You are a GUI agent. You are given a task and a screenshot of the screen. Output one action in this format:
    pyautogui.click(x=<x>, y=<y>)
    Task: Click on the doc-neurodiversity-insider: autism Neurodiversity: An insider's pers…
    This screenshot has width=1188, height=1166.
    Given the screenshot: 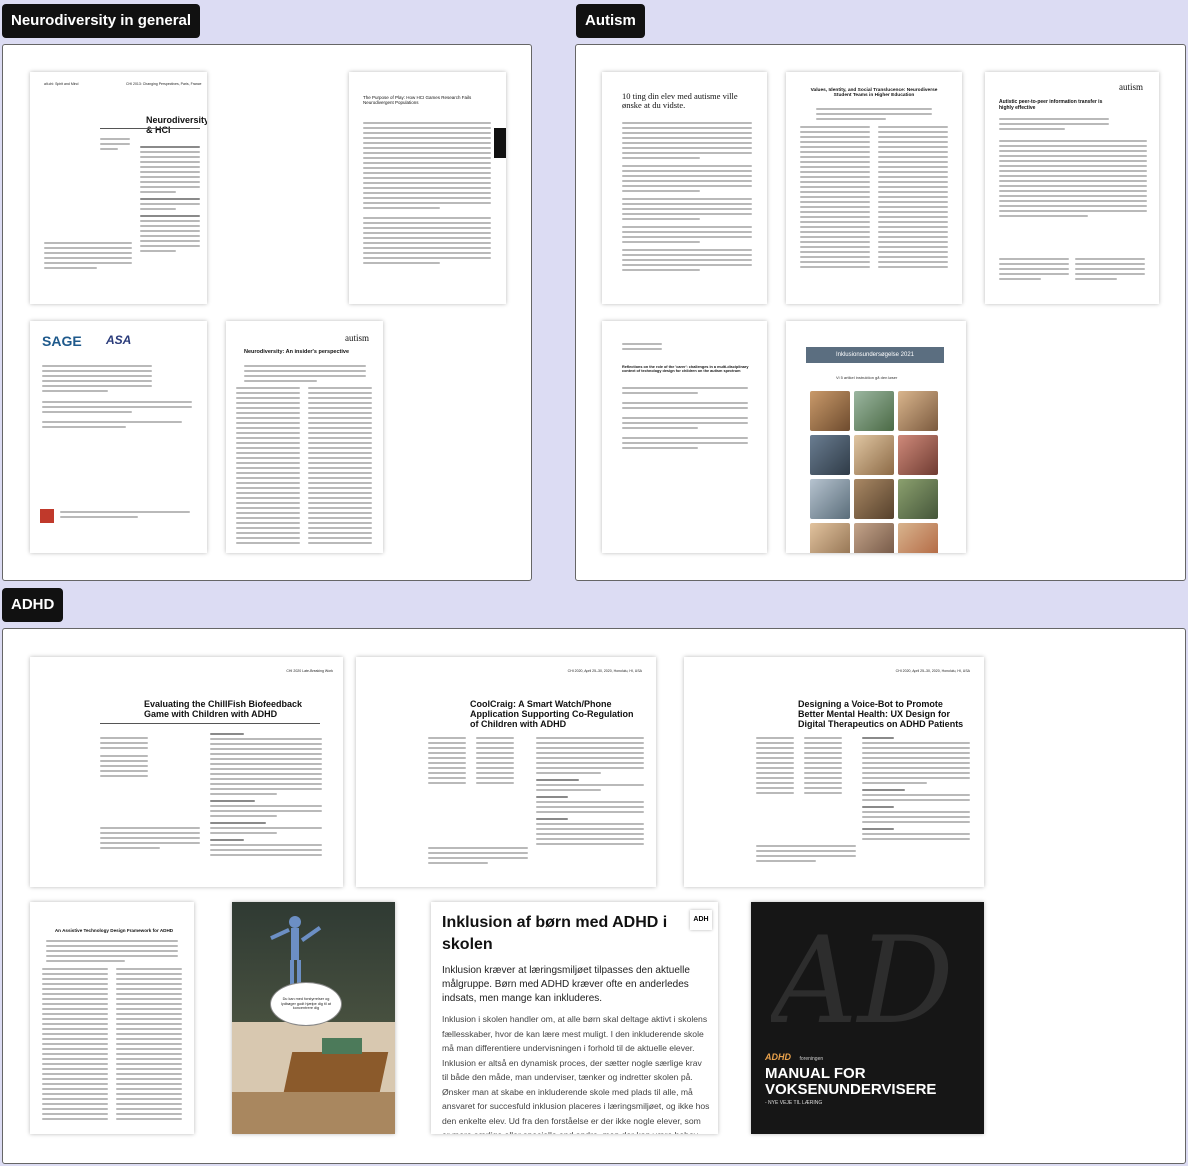 What is the action you would take?
    pyautogui.click(x=304, y=437)
    